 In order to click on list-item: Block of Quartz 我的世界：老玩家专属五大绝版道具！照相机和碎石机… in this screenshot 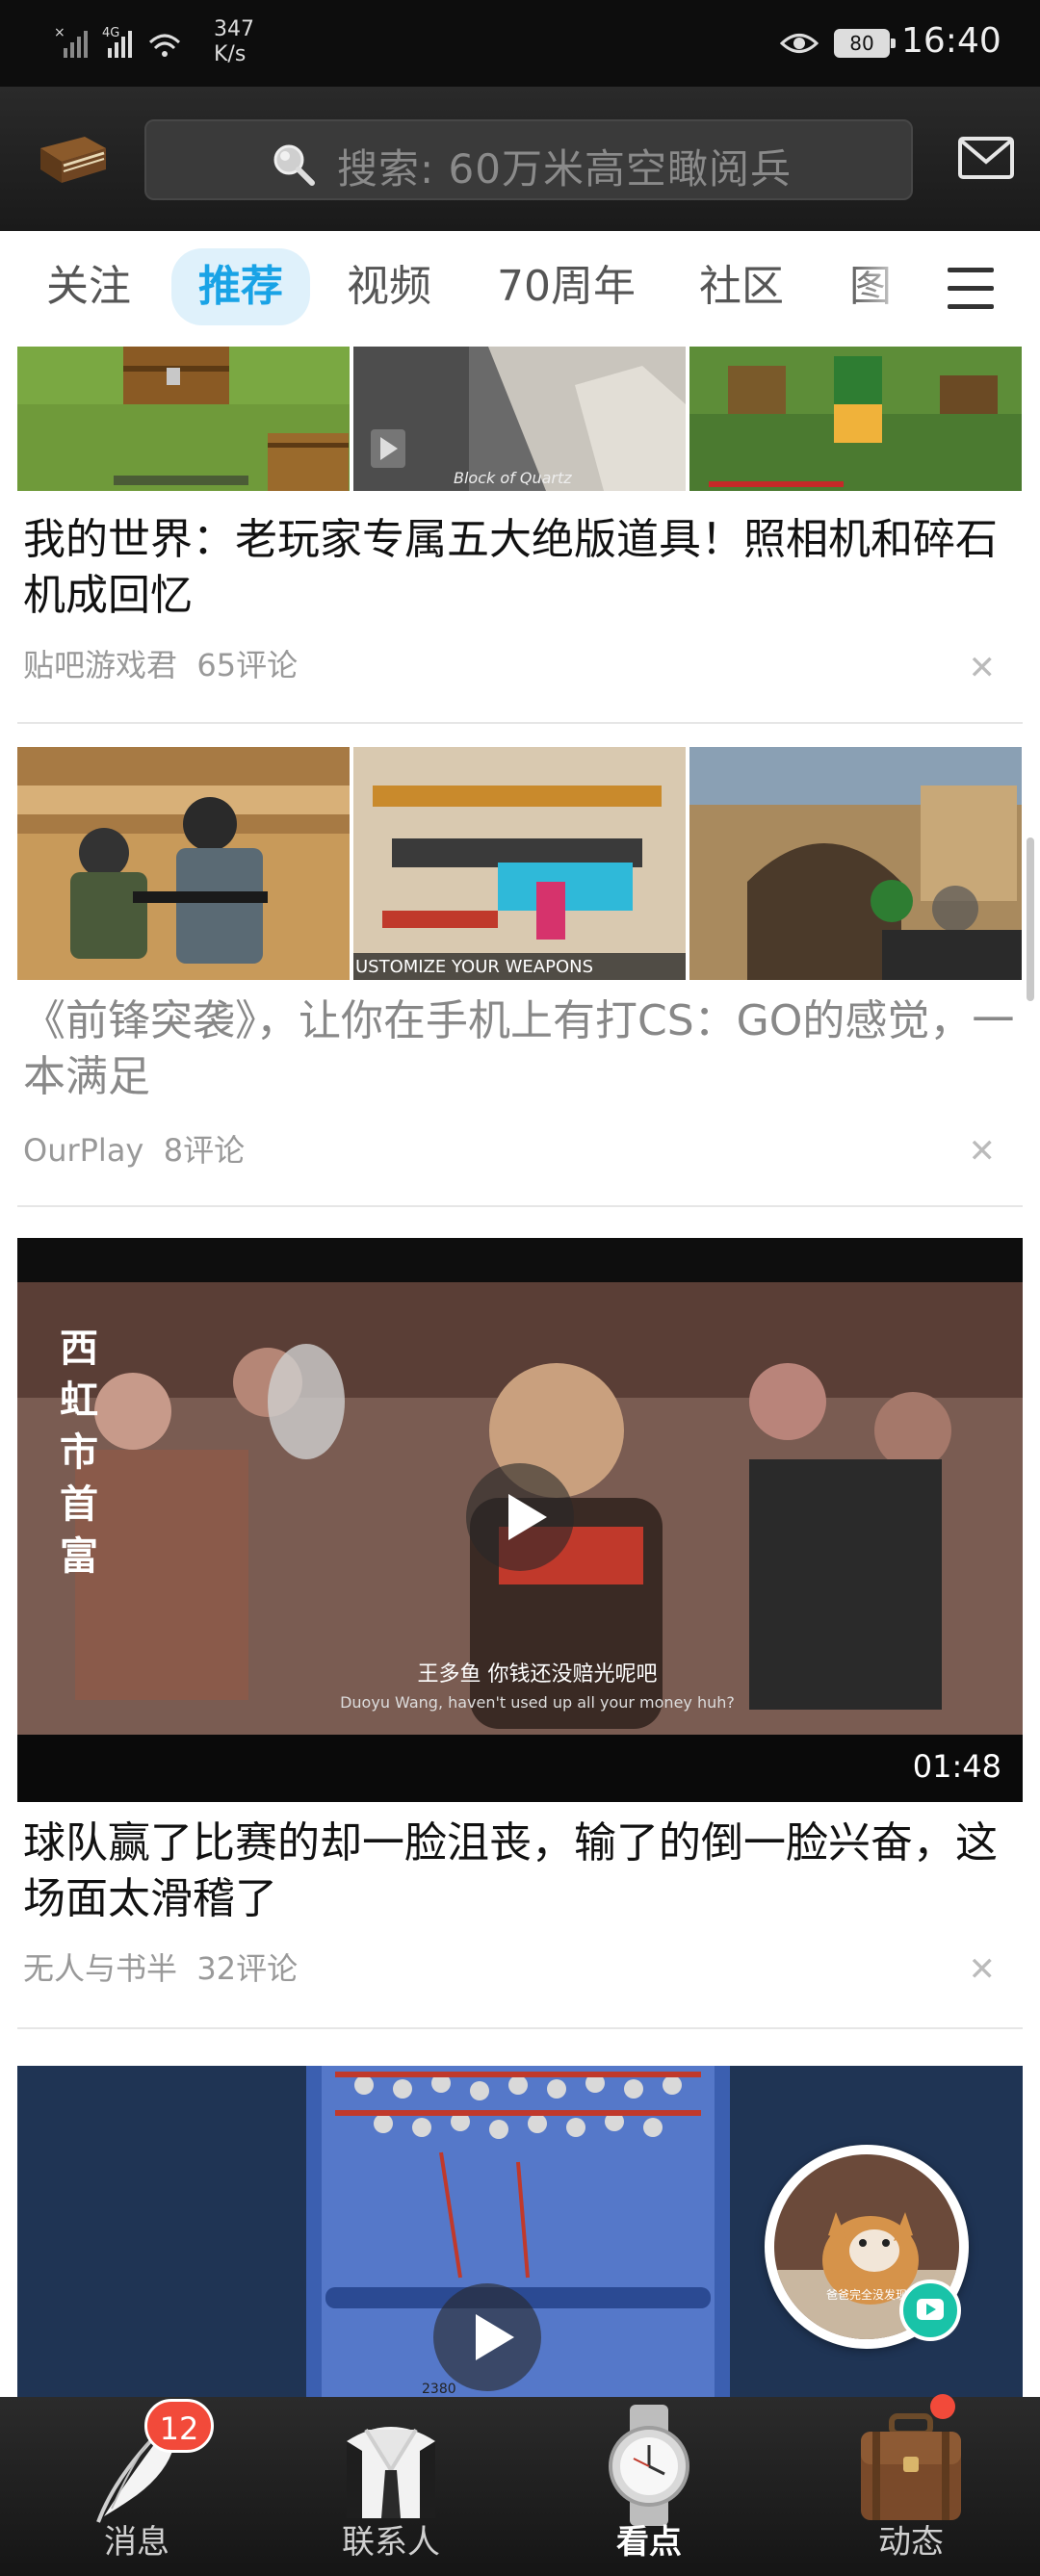, I will do `click(520, 535)`.